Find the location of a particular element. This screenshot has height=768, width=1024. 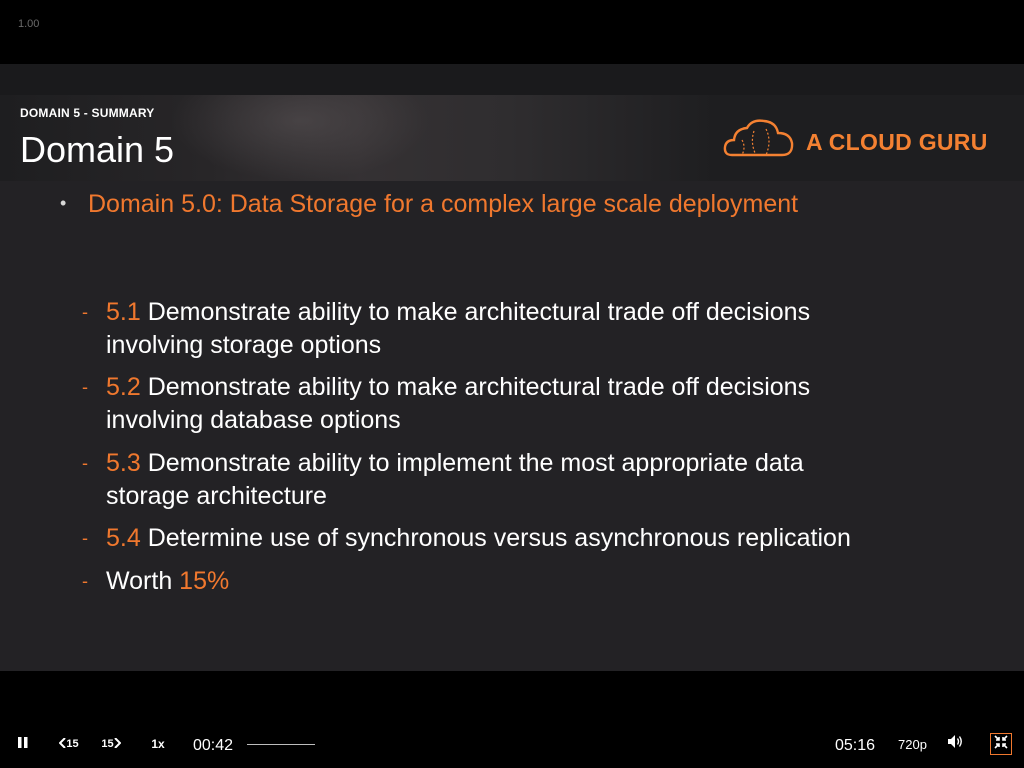

cloud-logo-icon is located at coordinates (760, 142).